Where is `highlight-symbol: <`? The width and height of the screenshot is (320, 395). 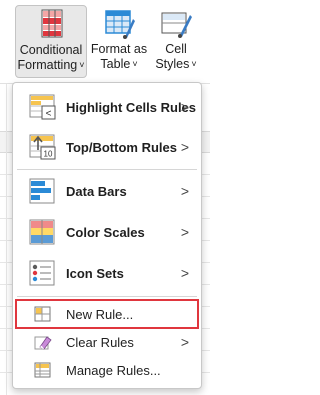 highlight-symbol: < is located at coordinates (49, 114).